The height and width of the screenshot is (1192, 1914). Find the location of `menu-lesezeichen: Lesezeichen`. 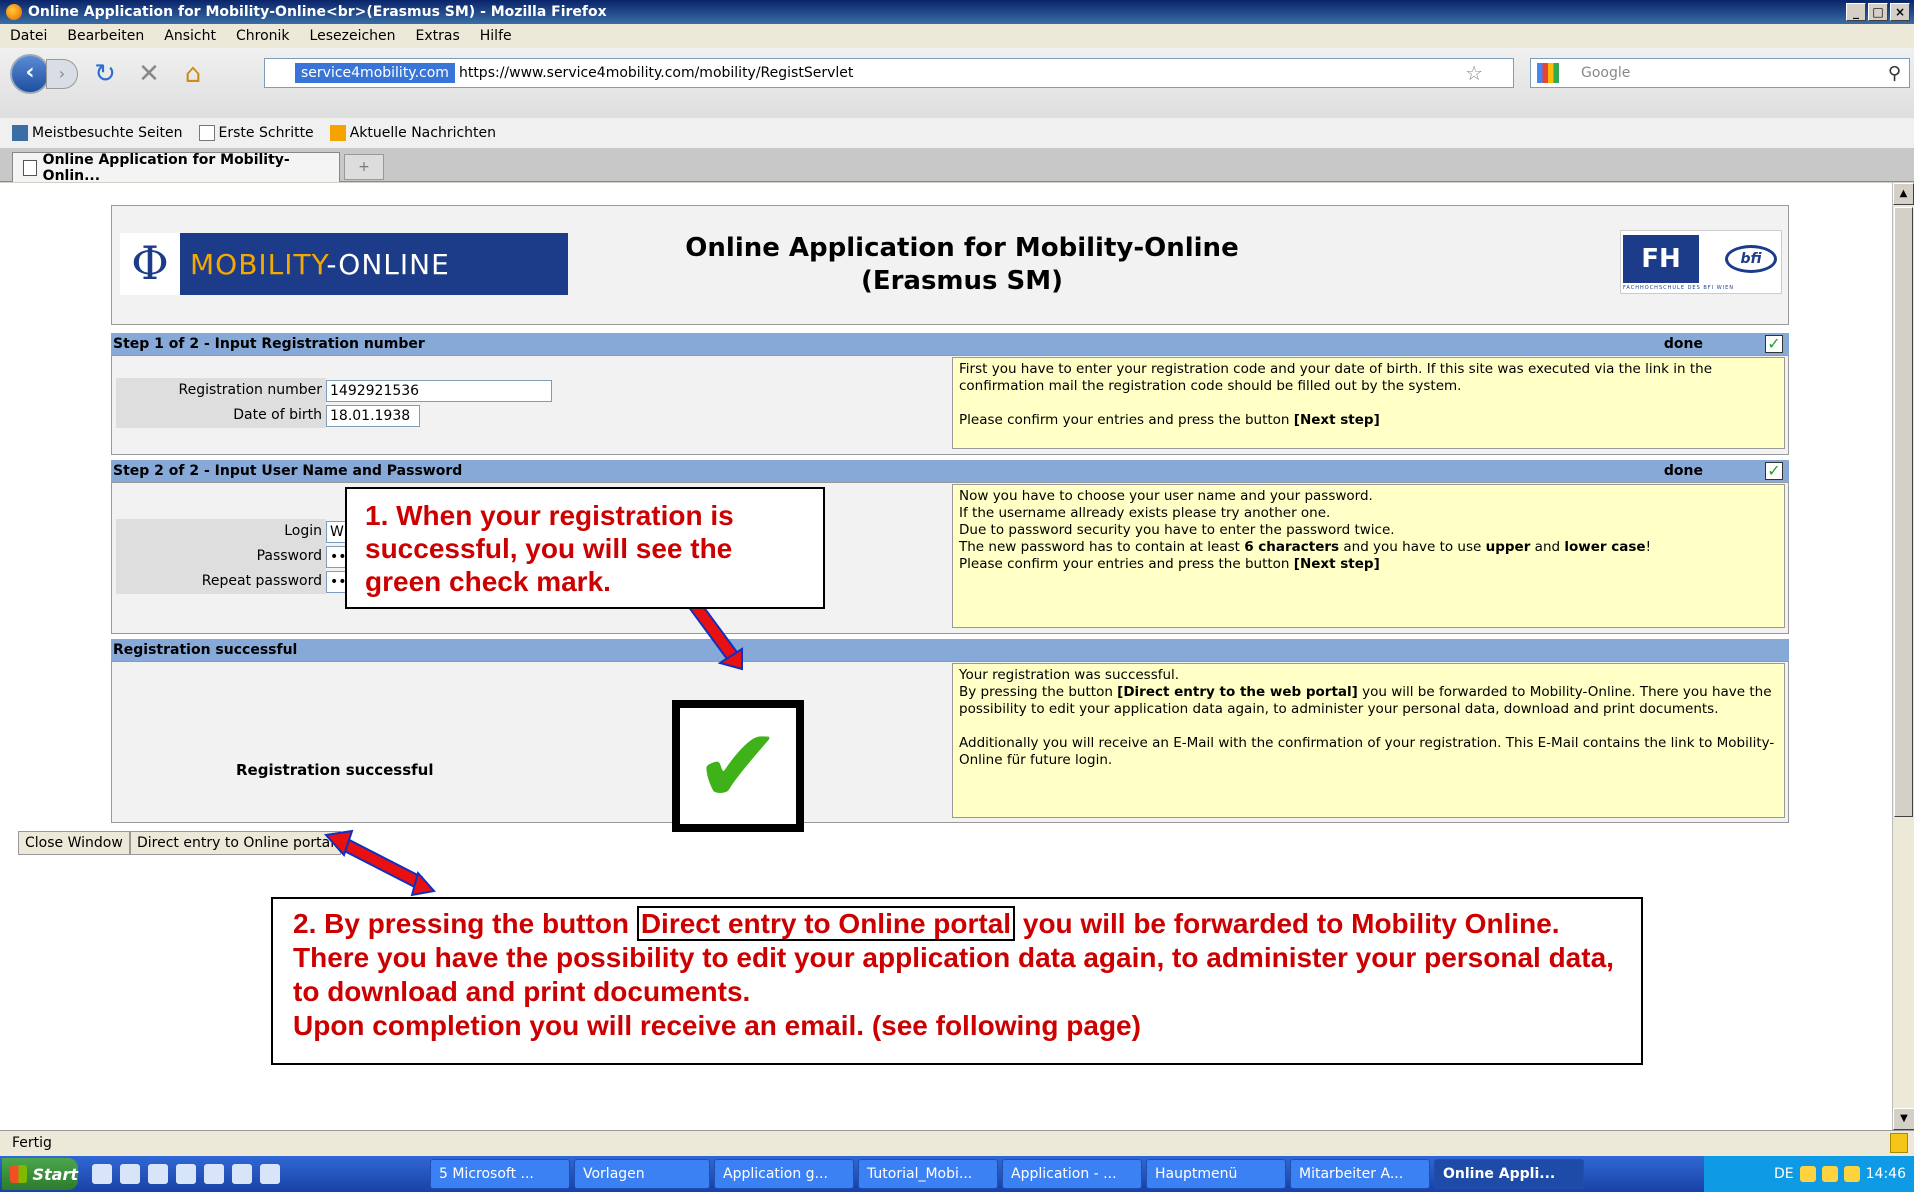

menu-lesezeichen: Lesezeichen is located at coordinates (353, 36).